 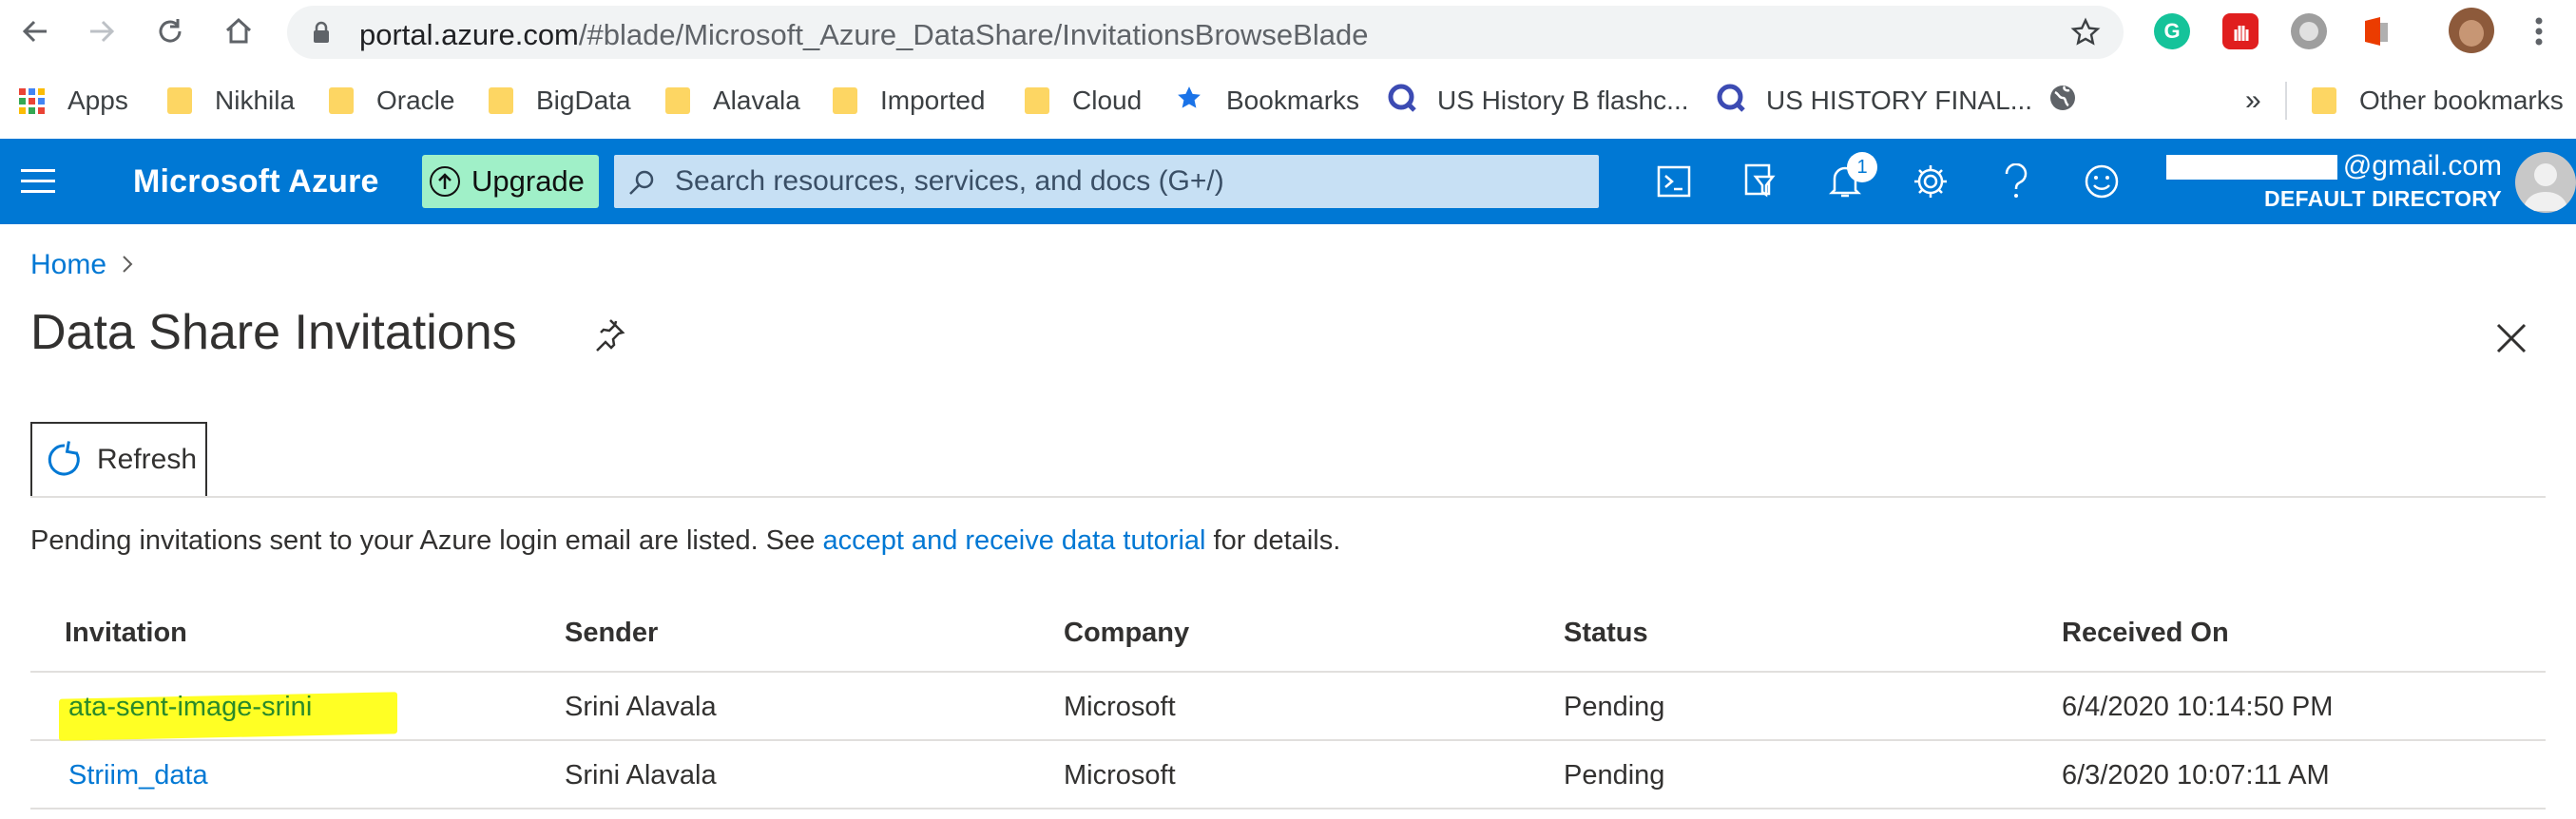 What do you see at coordinates (2241, 31) in the screenshot?
I see `adblock-extension-icon` at bounding box center [2241, 31].